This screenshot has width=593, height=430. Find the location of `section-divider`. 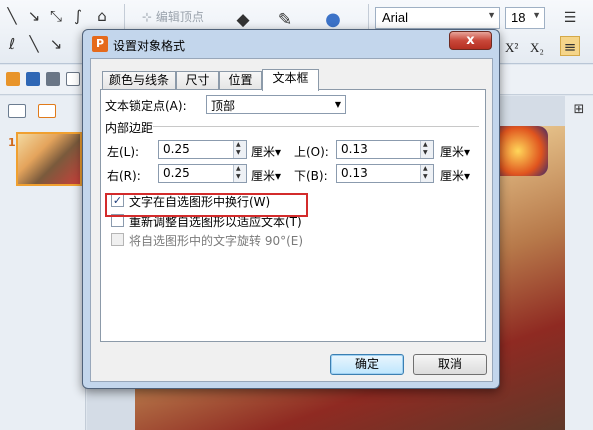

section-divider is located at coordinates (316, 126).